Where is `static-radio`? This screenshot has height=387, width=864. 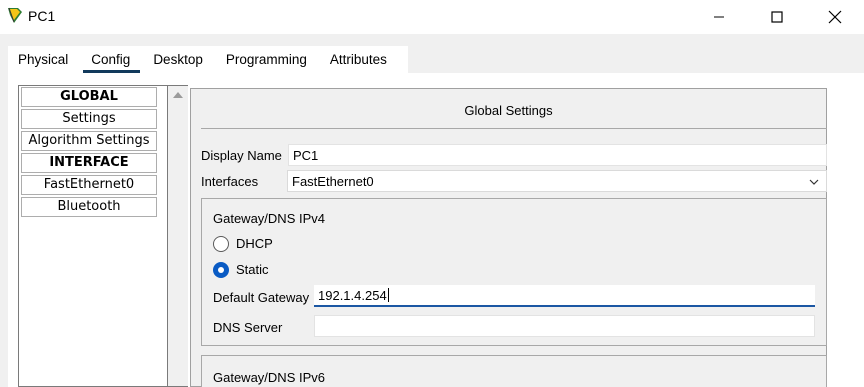 static-radio is located at coordinates (221, 270).